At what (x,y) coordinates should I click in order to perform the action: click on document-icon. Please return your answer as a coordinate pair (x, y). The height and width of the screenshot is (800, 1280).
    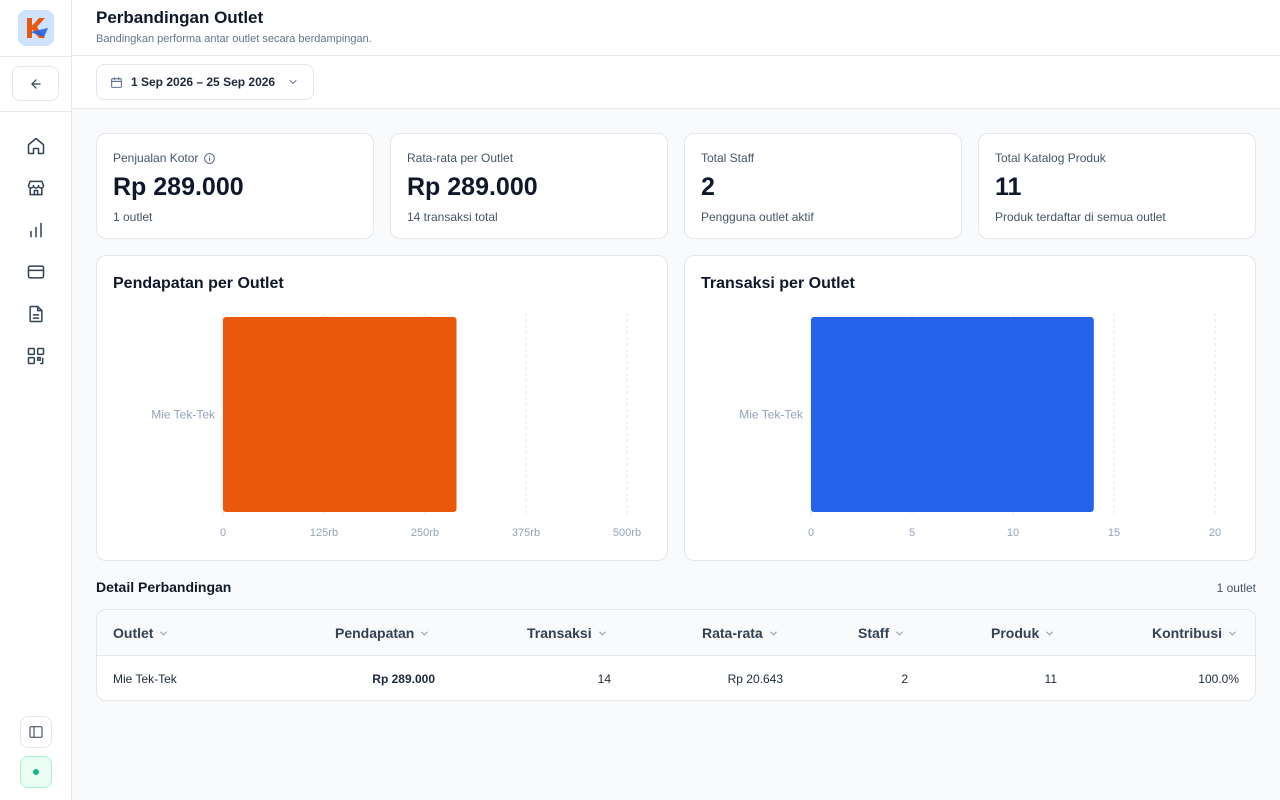
    Looking at the image, I should click on (36, 314).